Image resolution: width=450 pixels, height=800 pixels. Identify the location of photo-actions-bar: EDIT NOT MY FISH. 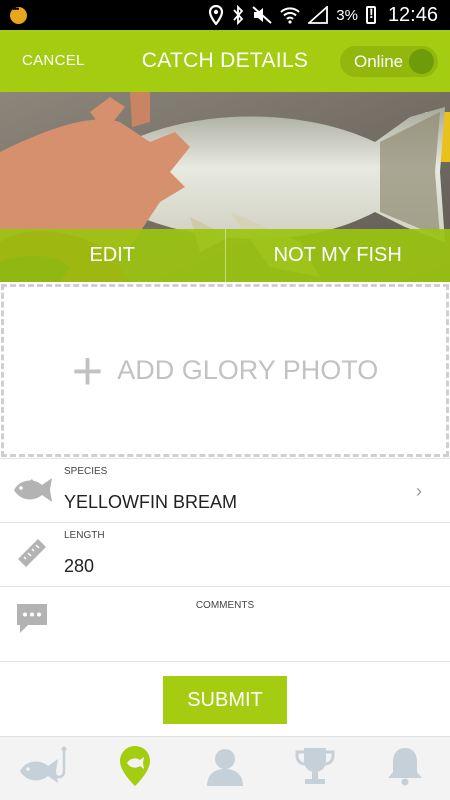
(225, 255).